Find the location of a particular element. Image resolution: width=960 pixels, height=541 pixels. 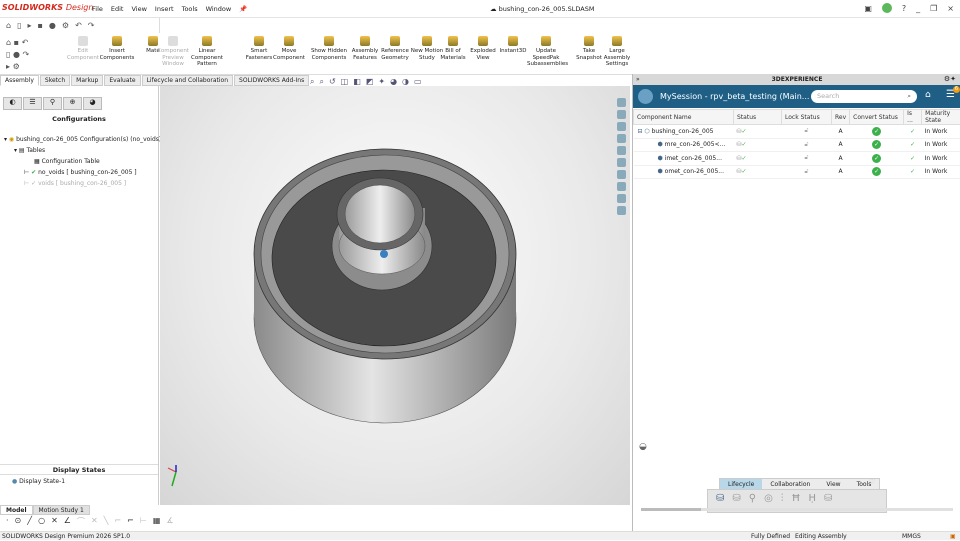

section-view-icon: ◫ is located at coordinates (345, 82).